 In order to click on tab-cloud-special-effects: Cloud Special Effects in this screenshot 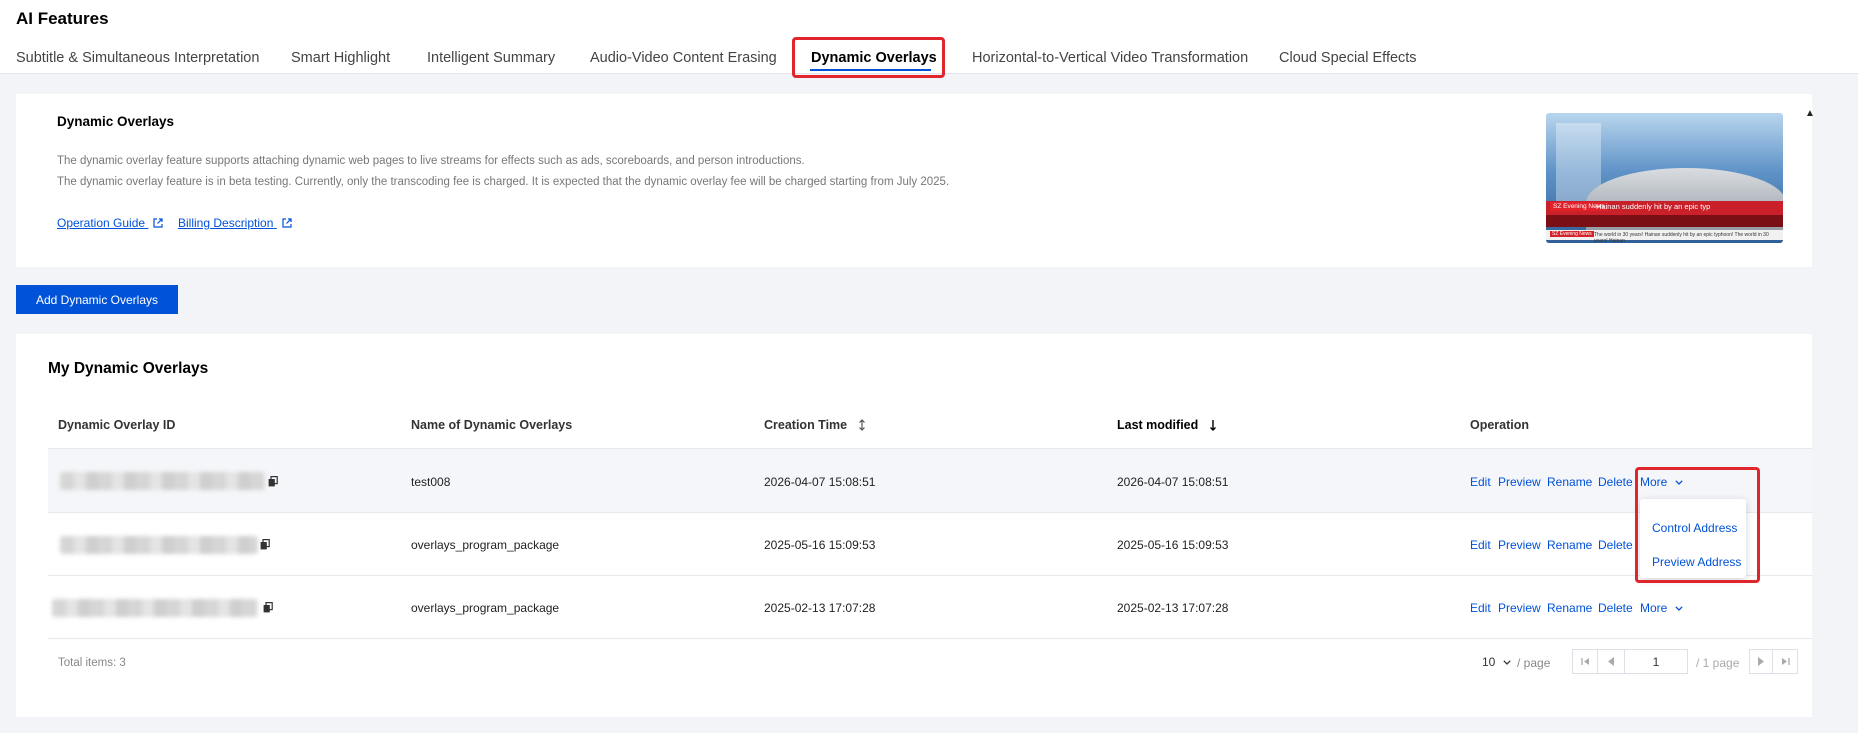, I will do `click(1348, 58)`.